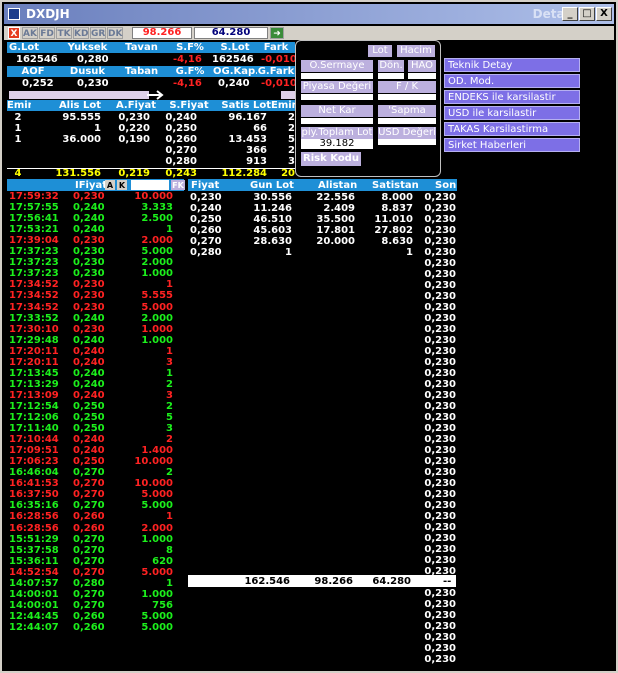  What do you see at coordinates (99, 550) in the screenshot?
I see `trade-row: 15:37:58 0,270 8` at bounding box center [99, 550].